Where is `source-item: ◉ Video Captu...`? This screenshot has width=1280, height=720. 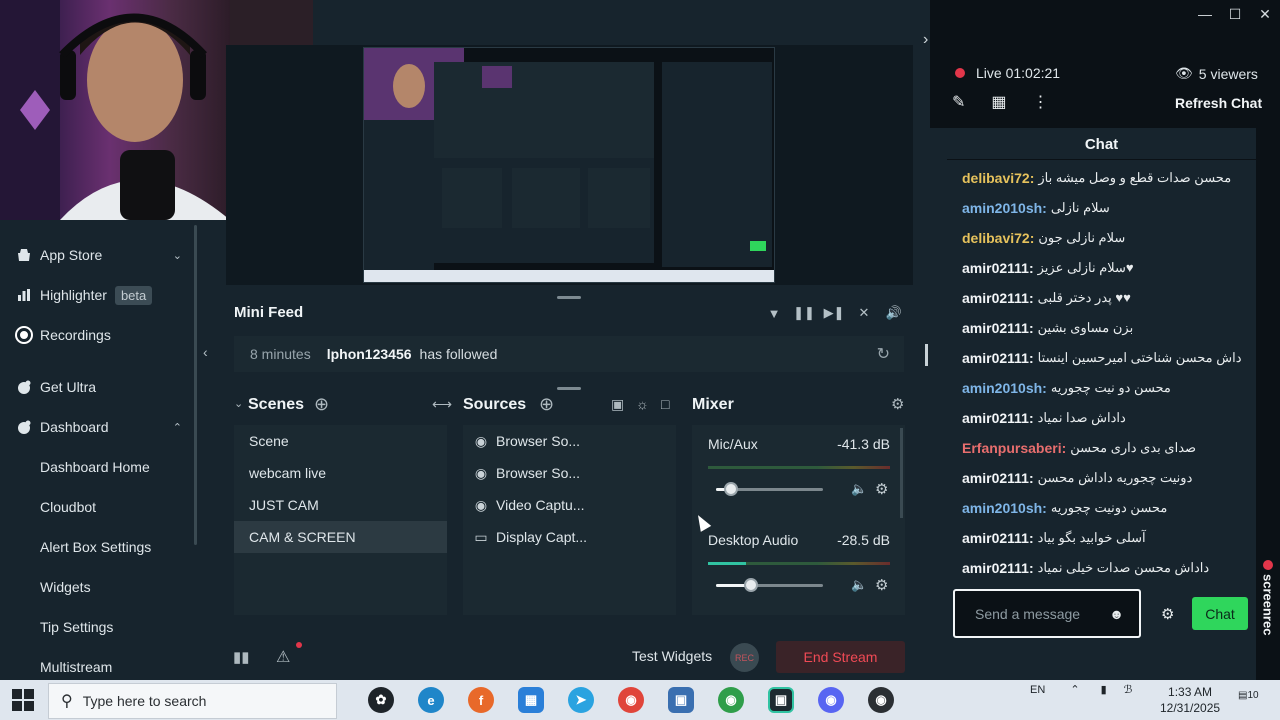 source-item: ◉ Video Captu... is located at coordinates (569, 505).